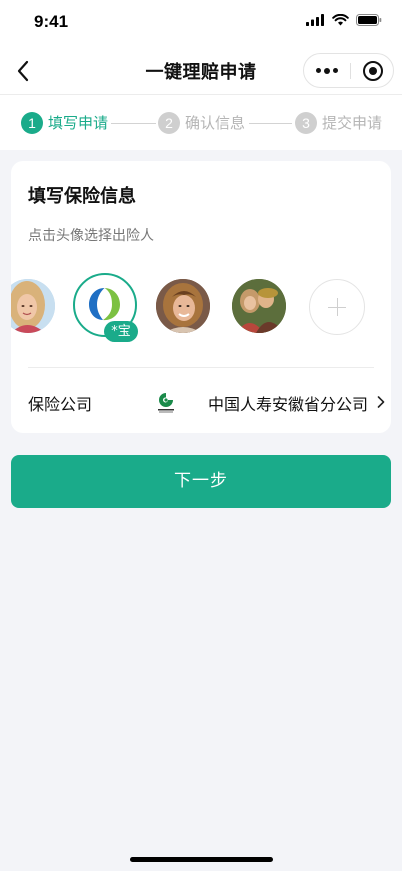  I want to click on battery-icon, so click(369, 20).